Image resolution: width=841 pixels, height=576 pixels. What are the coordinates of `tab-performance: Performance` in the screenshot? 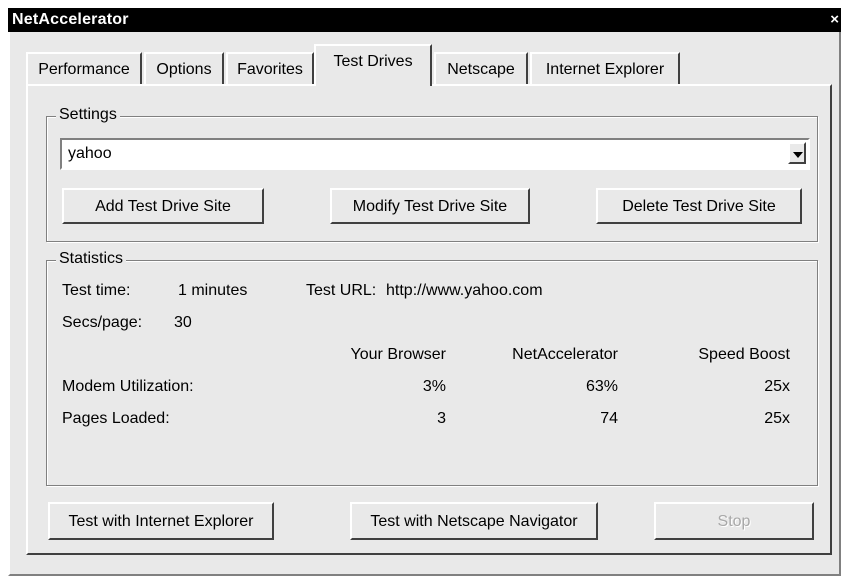 It's located at (84, 68).